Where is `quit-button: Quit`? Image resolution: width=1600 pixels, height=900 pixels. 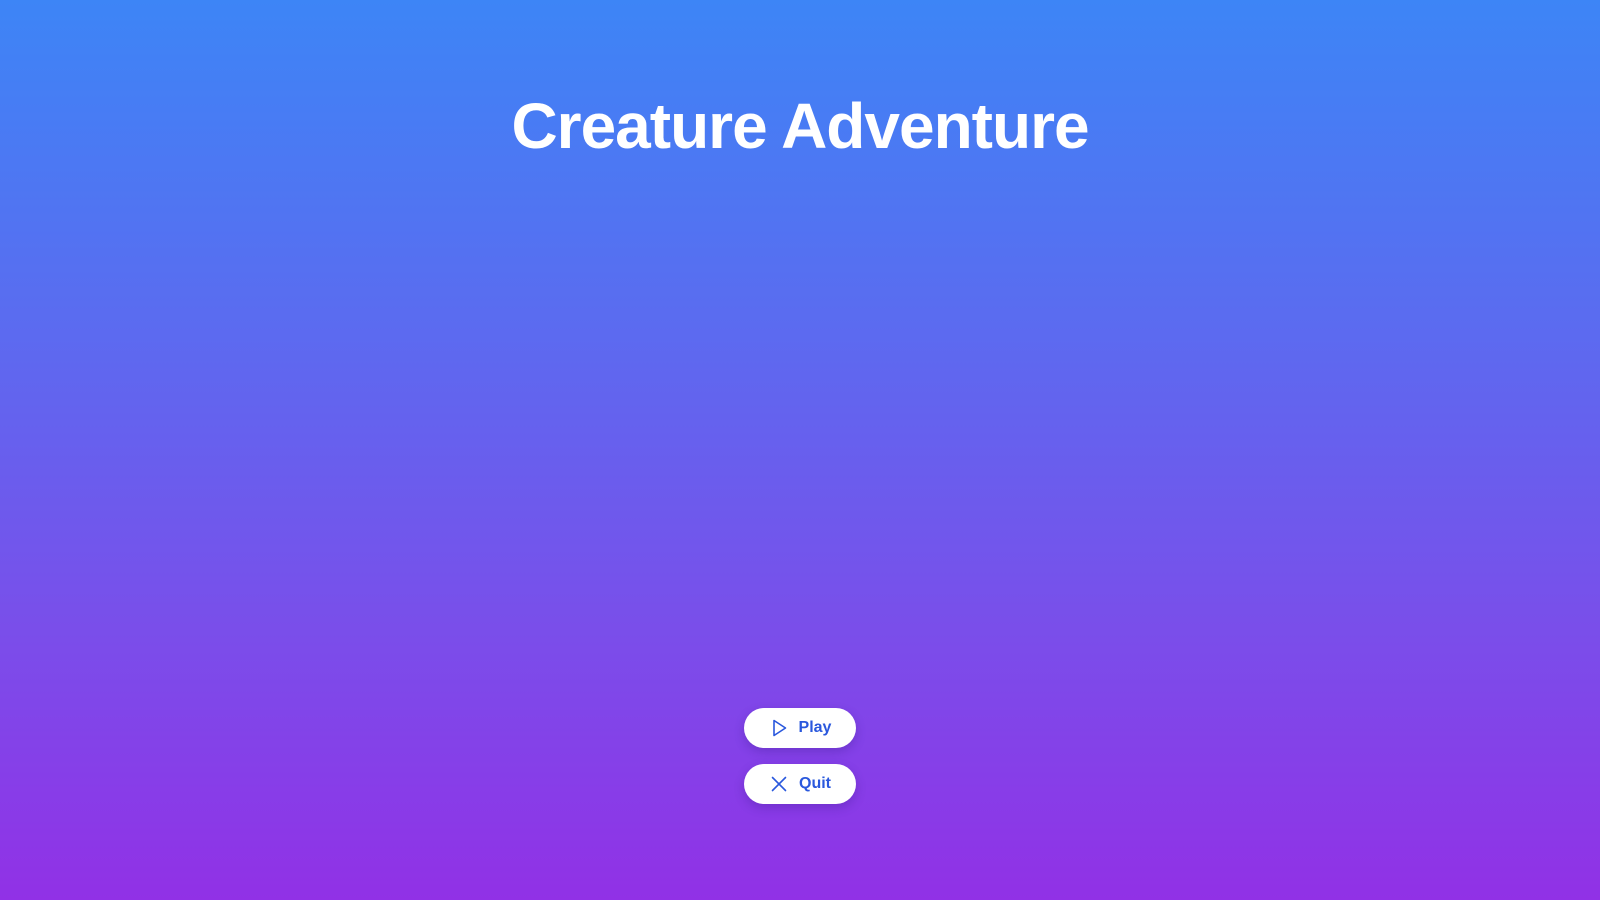 quit-button: Quit is located at coordinates (800, 784).